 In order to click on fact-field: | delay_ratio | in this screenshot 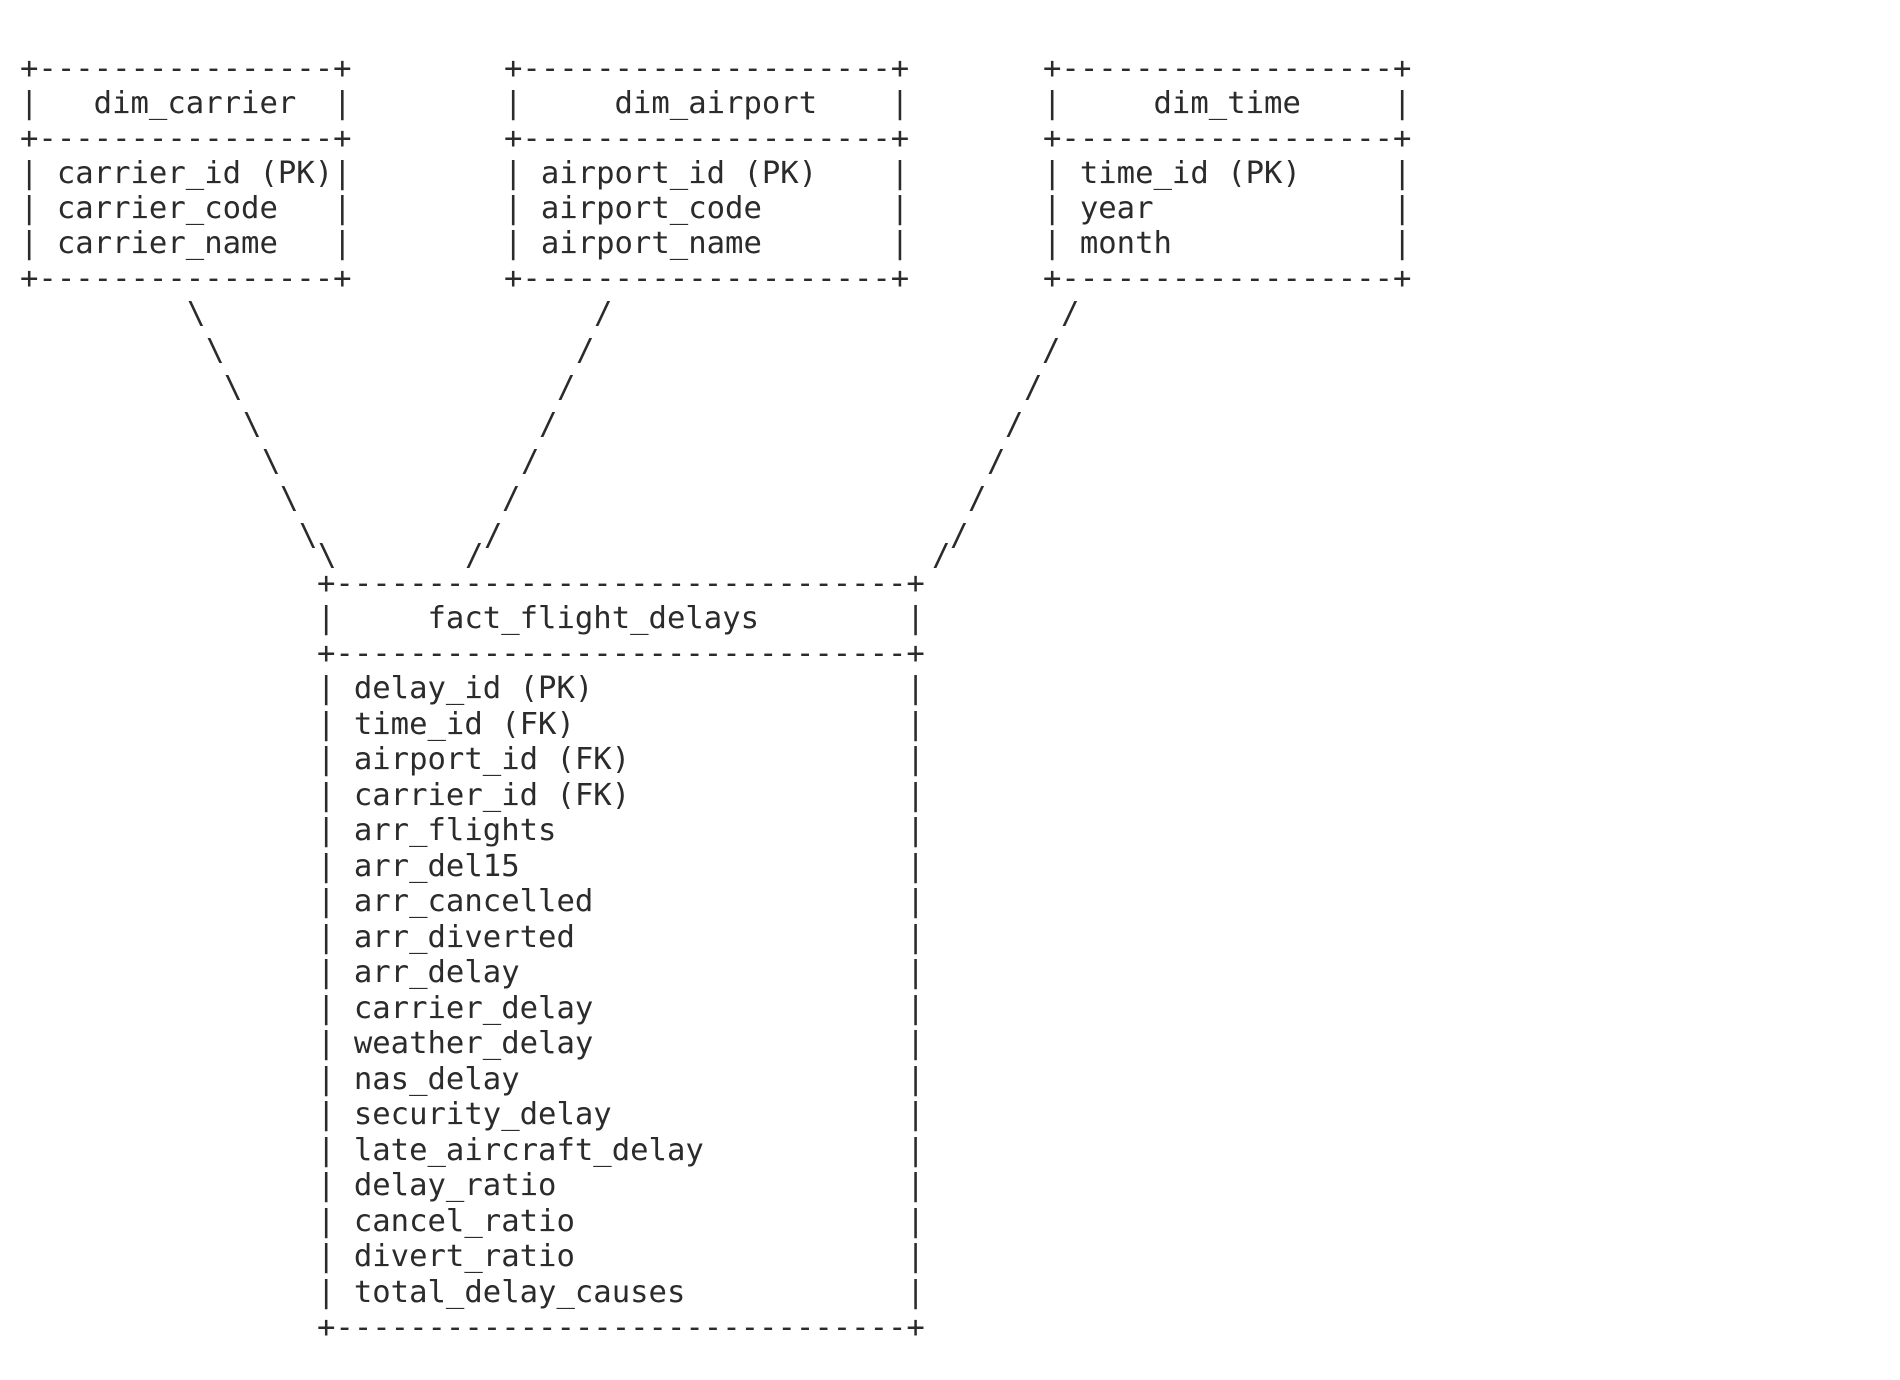, I will do `click(621, 1185)`.